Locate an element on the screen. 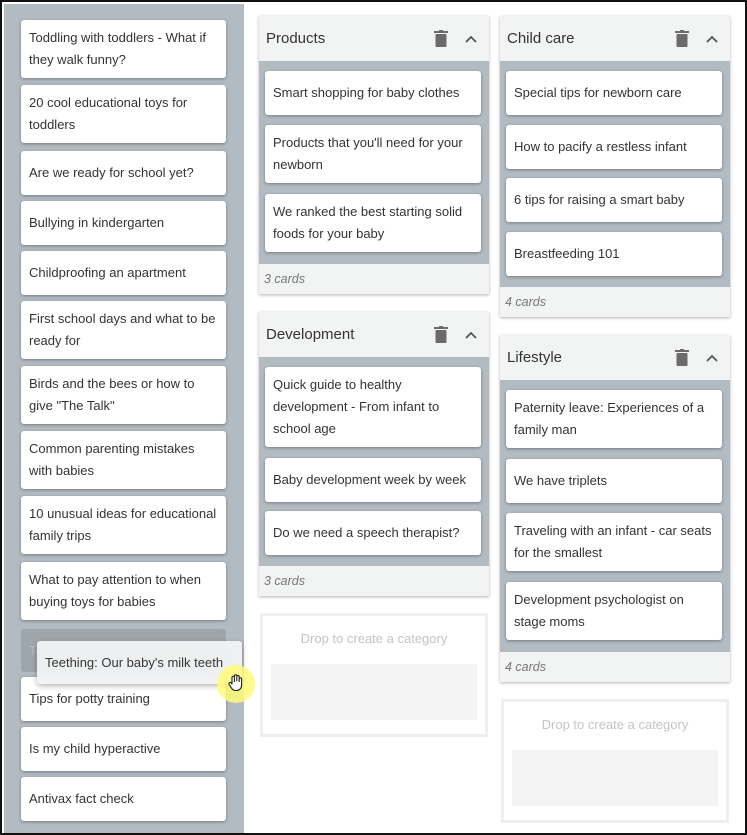 This screenshot has height=835, width=747. card-text: How to pacify a restless infant is located at coordinates (600, 146).